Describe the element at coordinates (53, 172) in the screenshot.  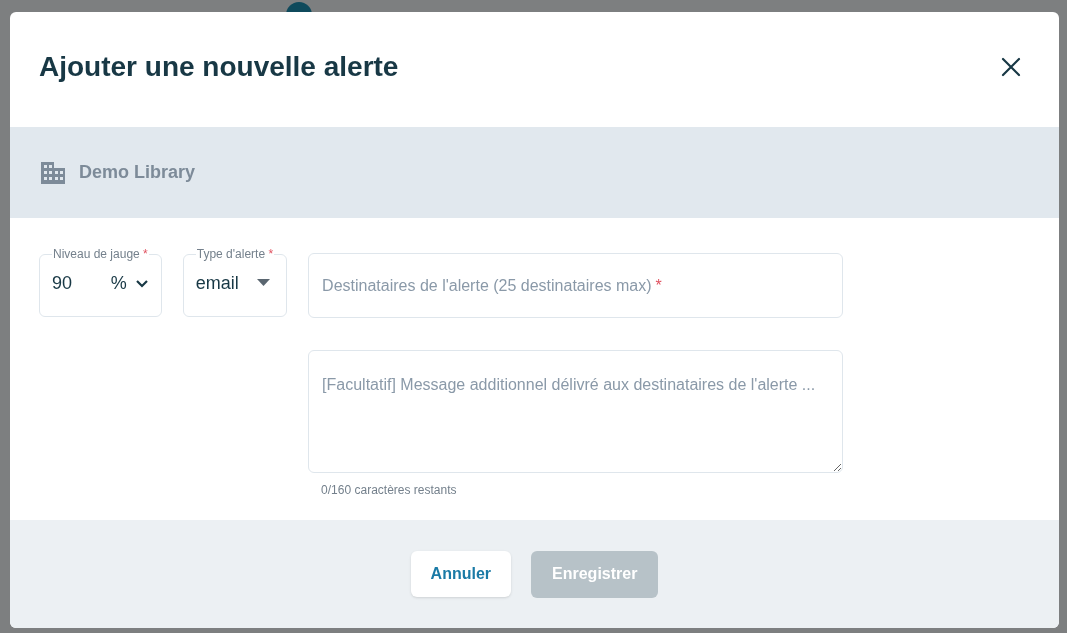
I see `building-icon` at that location.